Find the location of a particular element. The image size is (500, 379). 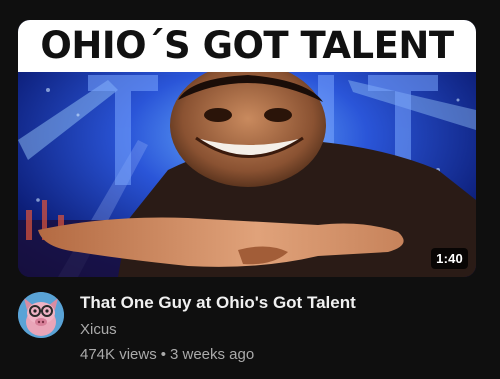

view-count: 474K views is located at coordinates (118, 354).